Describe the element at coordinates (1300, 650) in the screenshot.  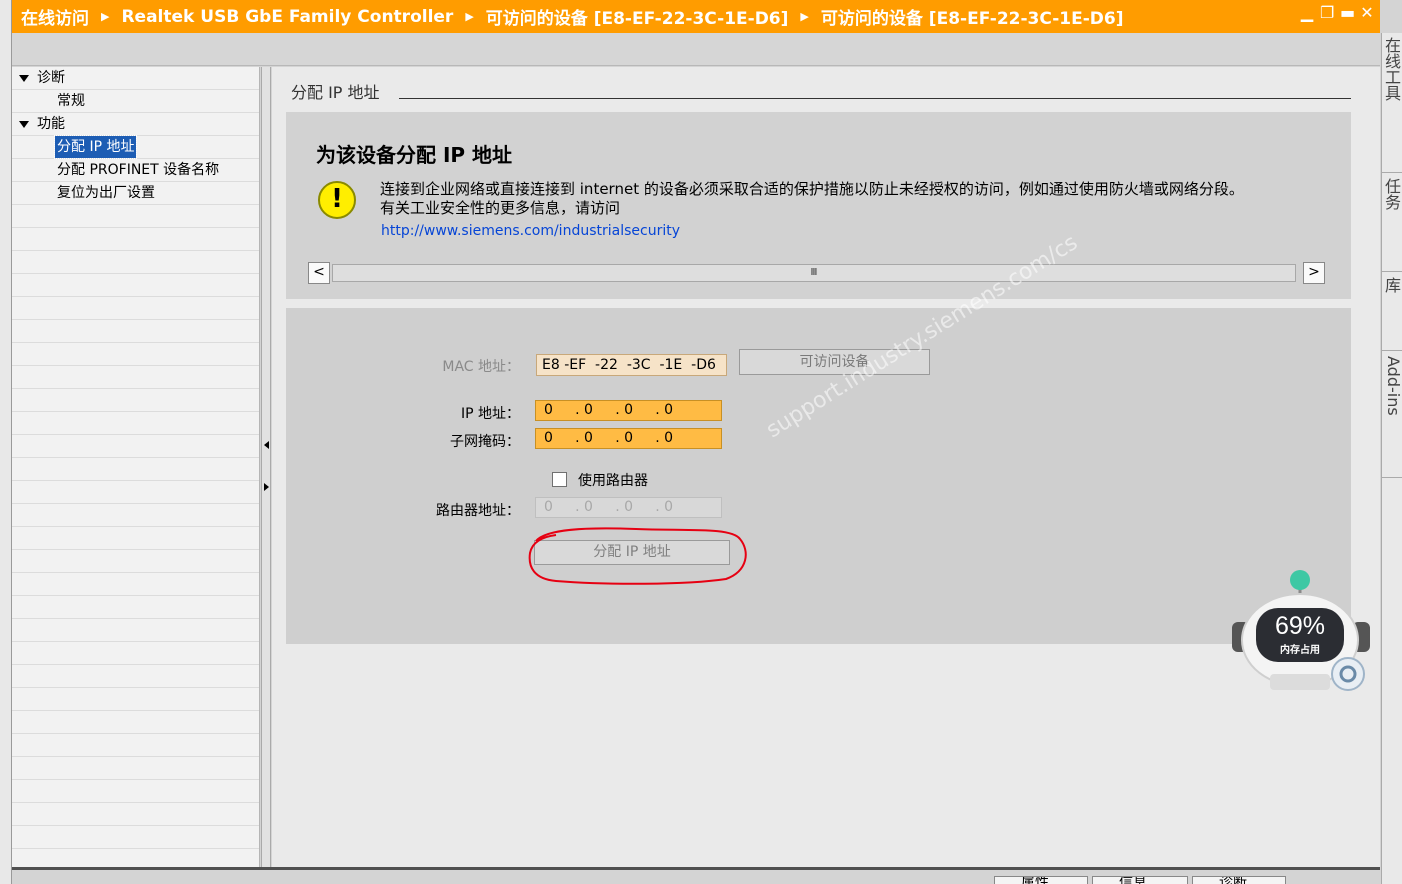
I see `memory-label: 内存占用` at that location.